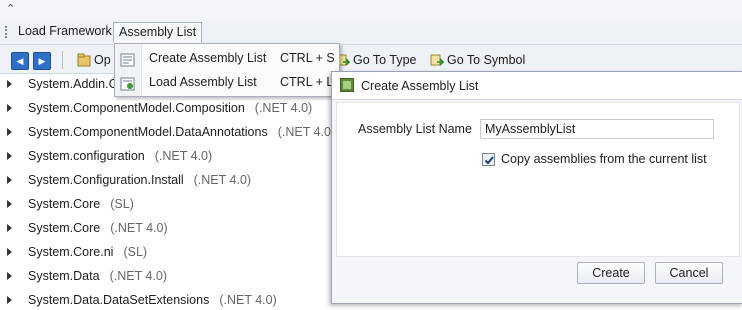  I want to click on create-list-label: Create Assembly List, so click(208, 58).